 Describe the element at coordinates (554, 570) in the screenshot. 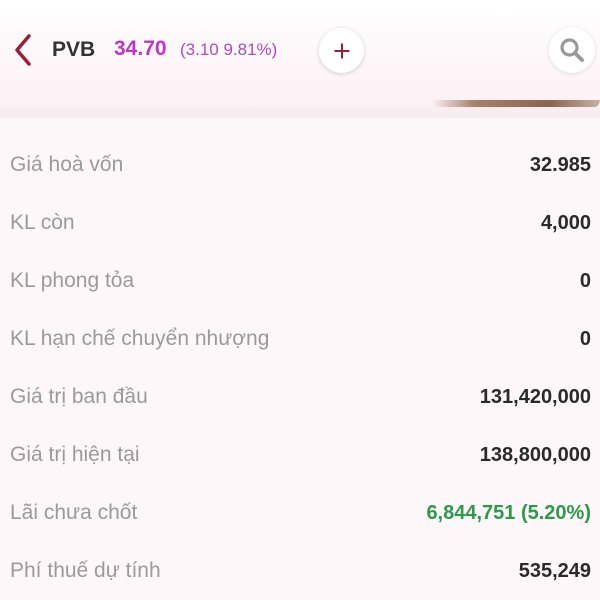

I see `detail-value: 535,249` at that location.